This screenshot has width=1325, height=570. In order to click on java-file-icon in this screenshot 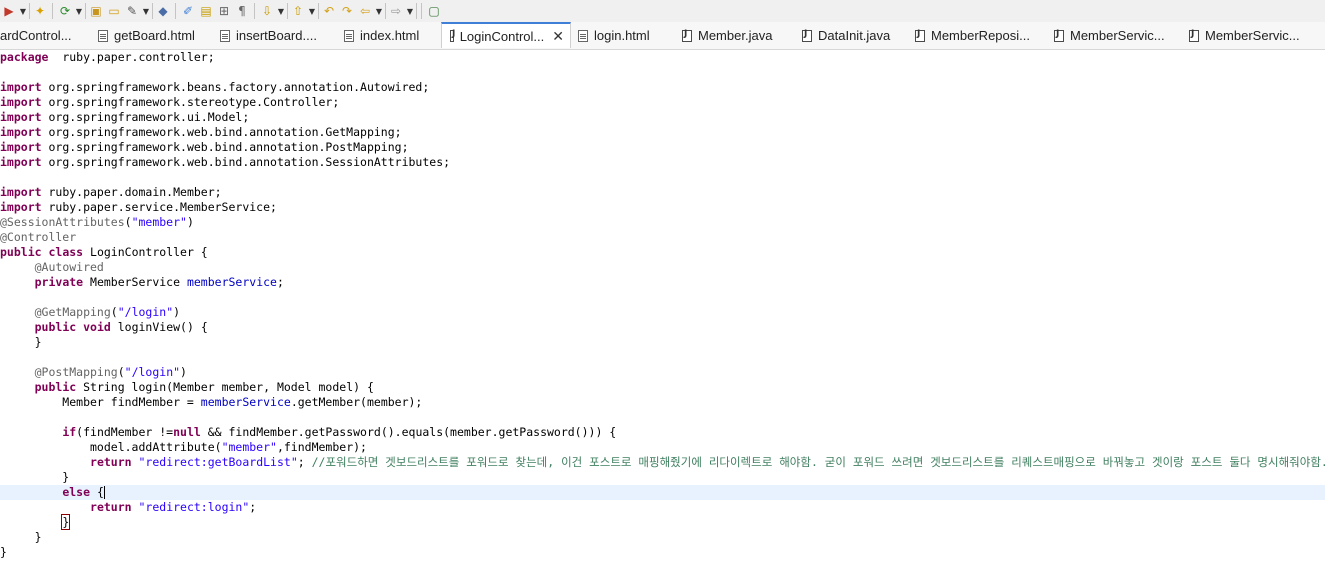, I will do `click(452, 35)`.